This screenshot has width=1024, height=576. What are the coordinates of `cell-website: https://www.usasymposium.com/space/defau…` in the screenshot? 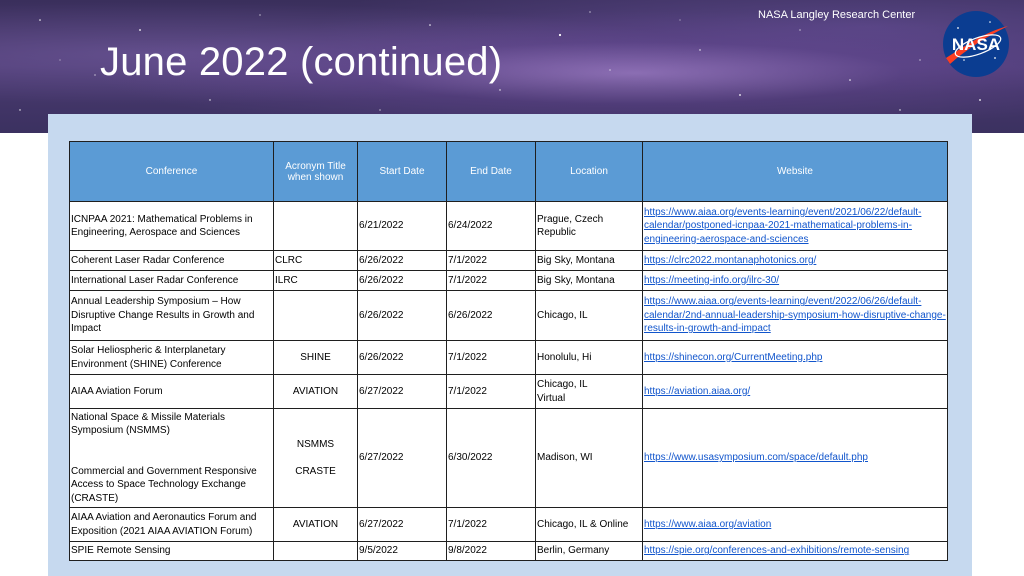 It's located at (795, 458).